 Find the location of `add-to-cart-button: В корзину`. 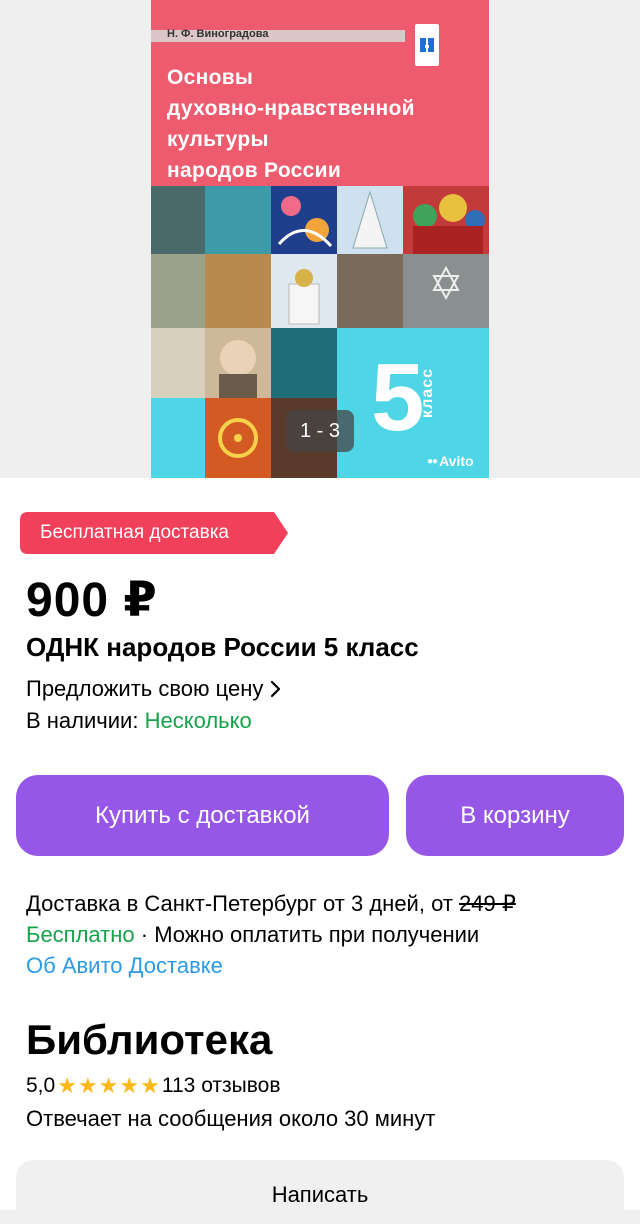

add-to-cart-button: В корзину is located at coordinates (515, 815).